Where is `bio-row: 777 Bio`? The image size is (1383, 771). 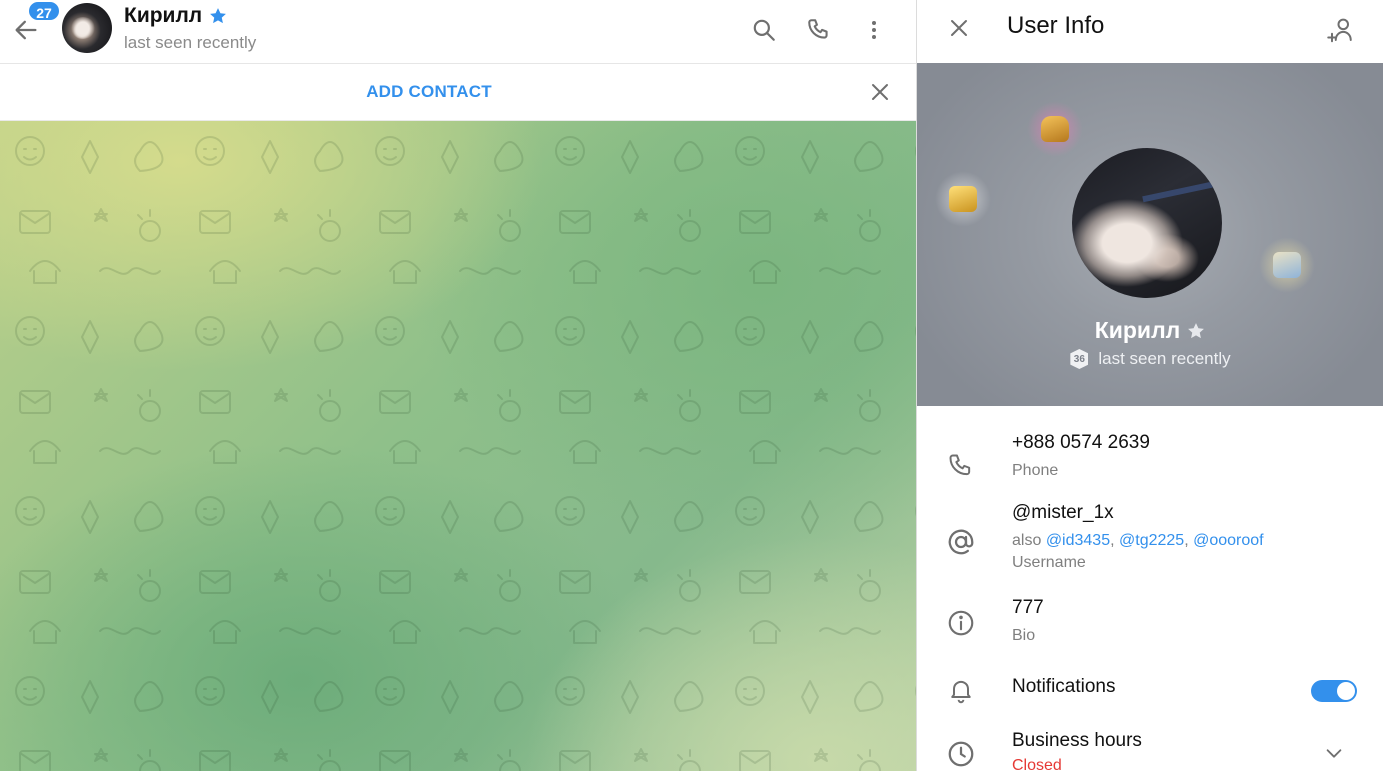 bio-row: 777 Bio is located at coordinates (1150, 625).